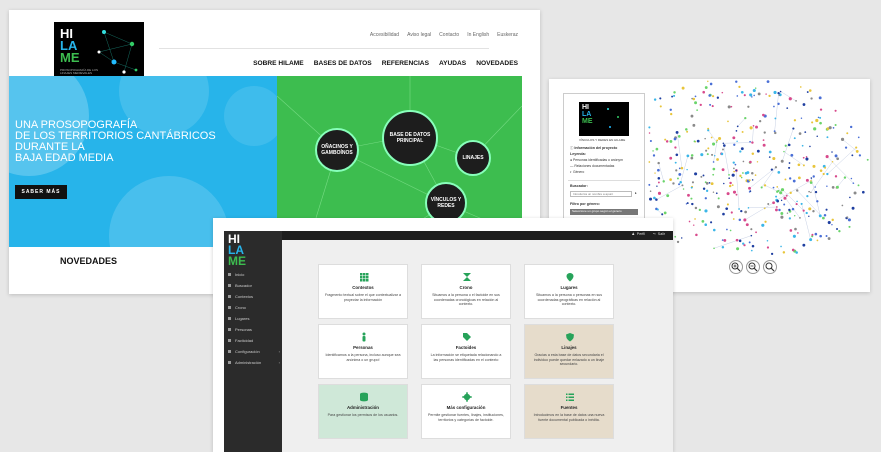 The width and height of the screenshot is (881, 452). I want to click on nav-referencias: REFERENCIAS, so click(405, 63).